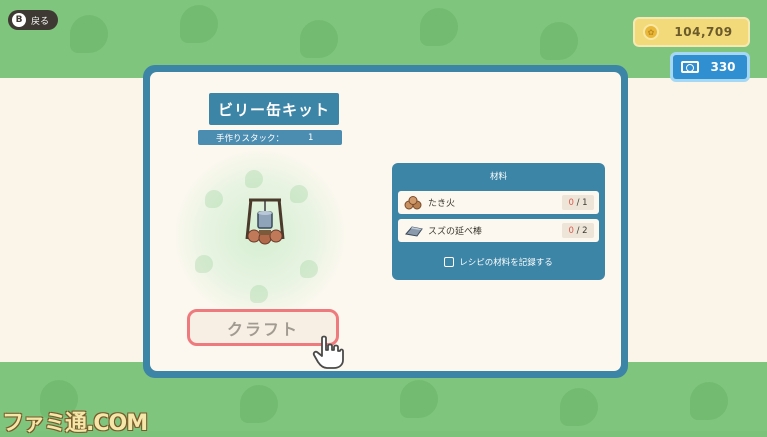 This screenshot has width=767, height=437. I want to click on site-watermark: ファミ通.COM, so click(75, 423).